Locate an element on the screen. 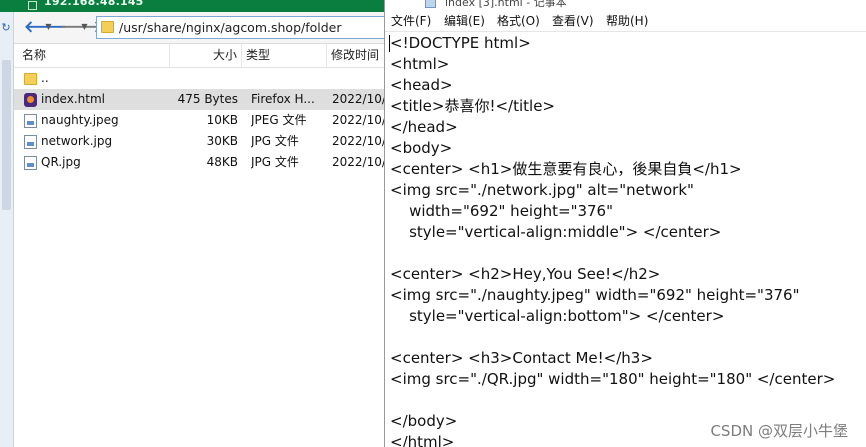 Image resolution: width=866 pixels, height=447 pixels. file-size: 475 Bytes is located at coordinates (207, 99).